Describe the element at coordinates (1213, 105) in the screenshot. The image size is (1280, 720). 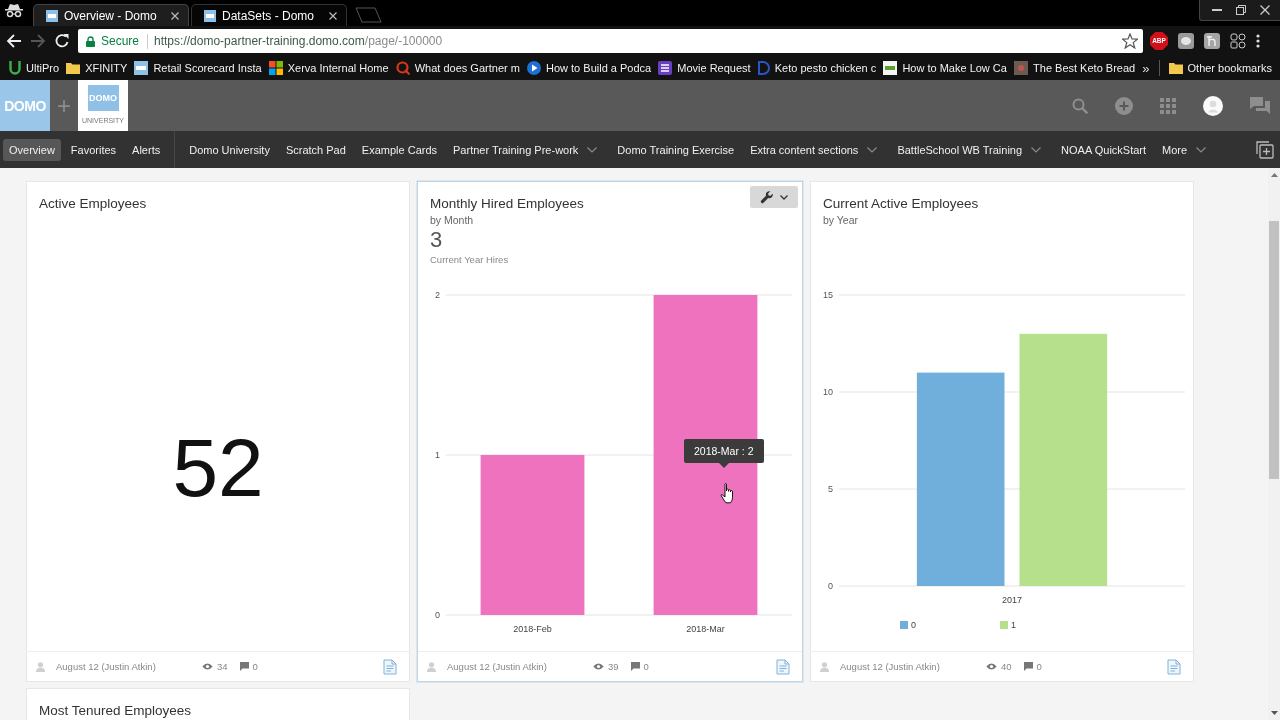
I see `avatar-icon` at that location.